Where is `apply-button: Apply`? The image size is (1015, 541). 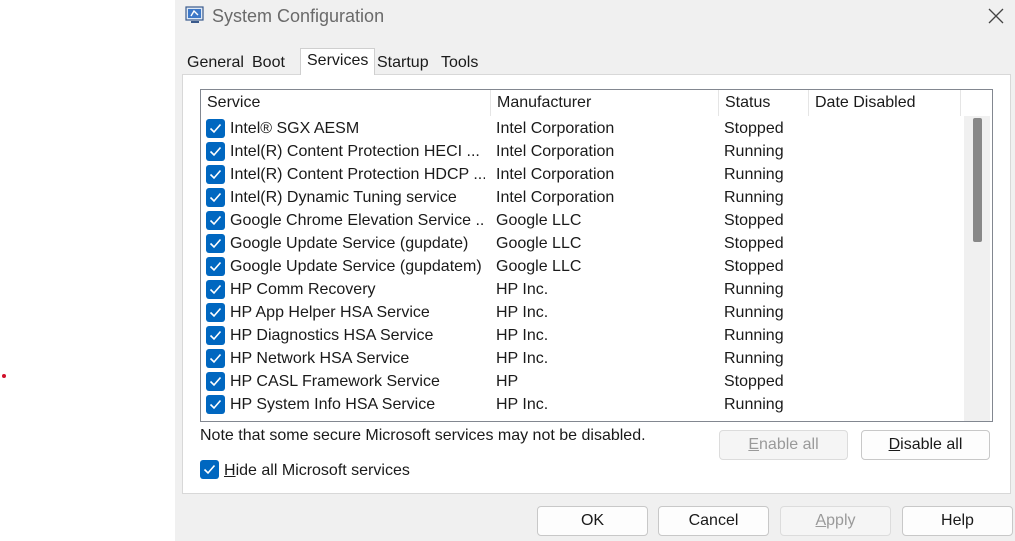 apply-button: Apply is located at coordinates (835, 521).